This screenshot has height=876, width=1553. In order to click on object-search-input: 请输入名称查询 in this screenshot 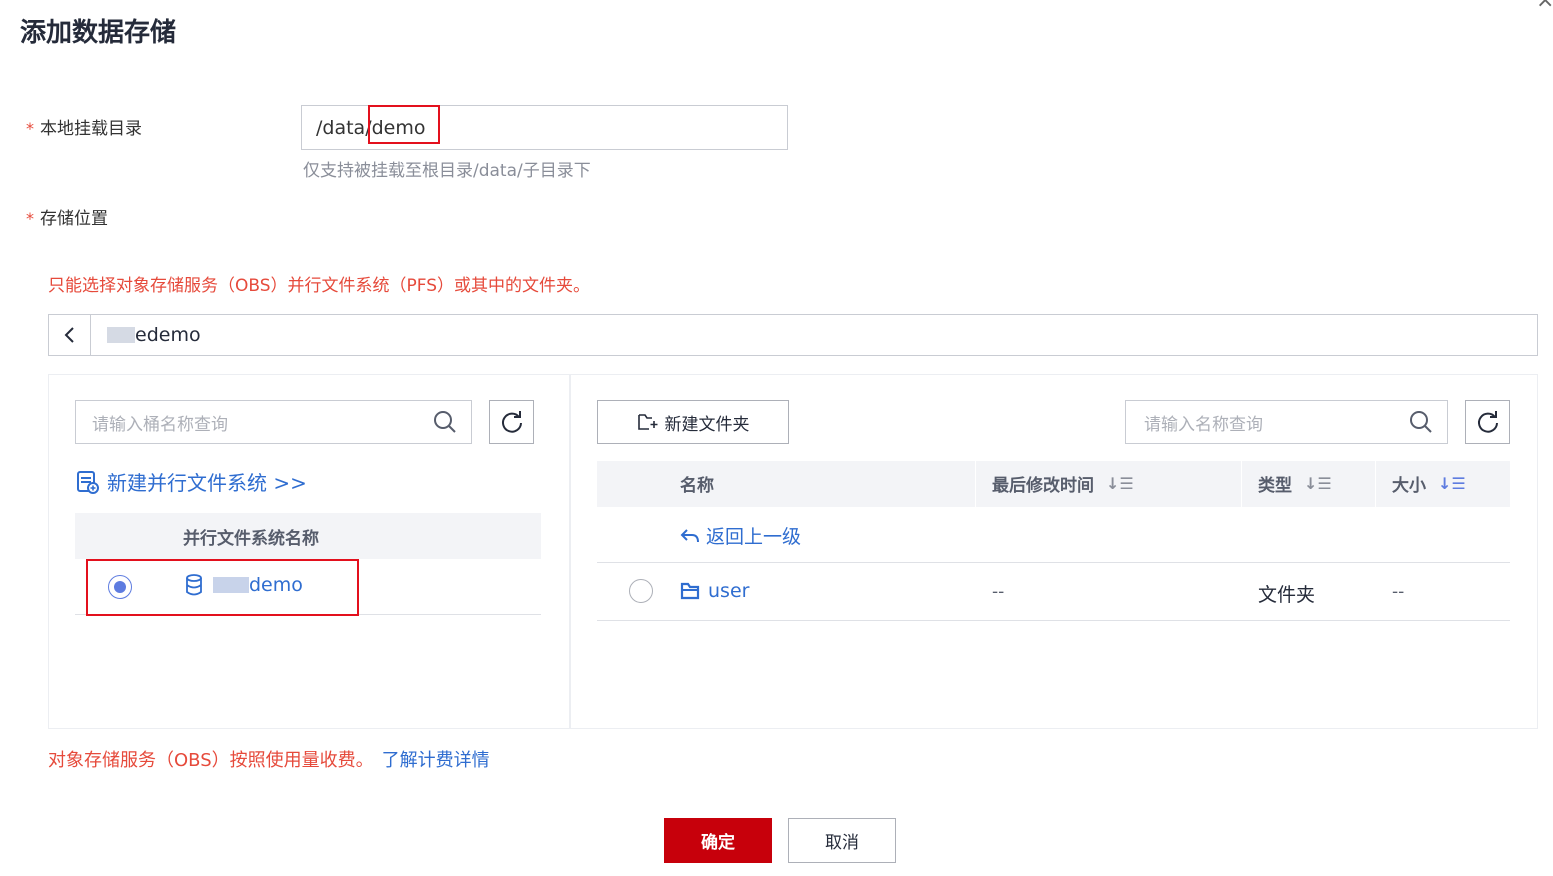, I will do `click(1286, 422)`.